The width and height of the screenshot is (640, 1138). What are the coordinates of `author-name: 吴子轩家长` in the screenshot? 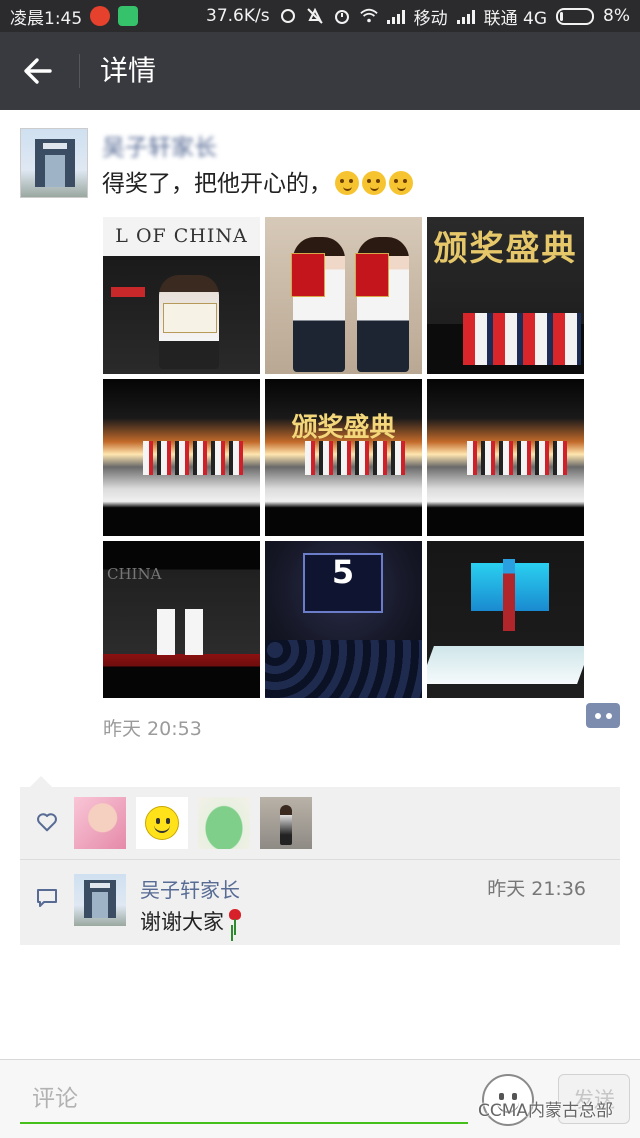 It's located at (159, 145).